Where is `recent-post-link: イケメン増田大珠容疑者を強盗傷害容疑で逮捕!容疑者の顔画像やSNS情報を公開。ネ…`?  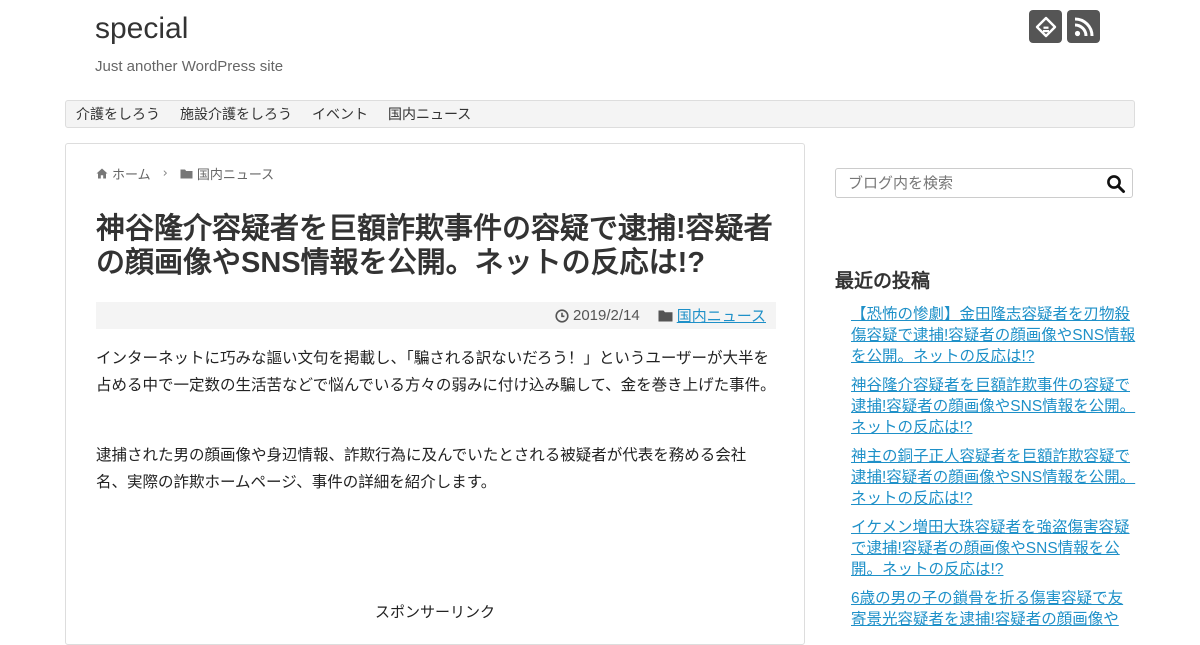 recent-post-link: イケメン増田大珠容疑者を強盗傷害容疑で逮捕!容疑者の顔画像やSNS情報を公開。ネ… is located at coordinates (990, 548).